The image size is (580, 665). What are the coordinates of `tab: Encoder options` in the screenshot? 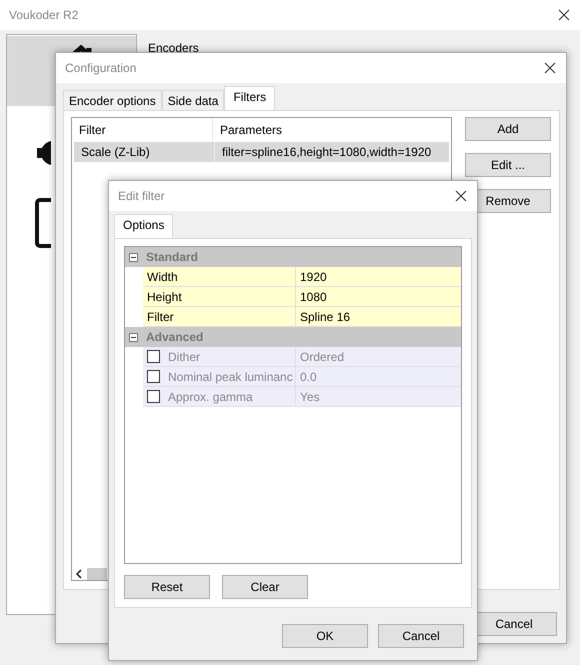 It's located at (112, 100).